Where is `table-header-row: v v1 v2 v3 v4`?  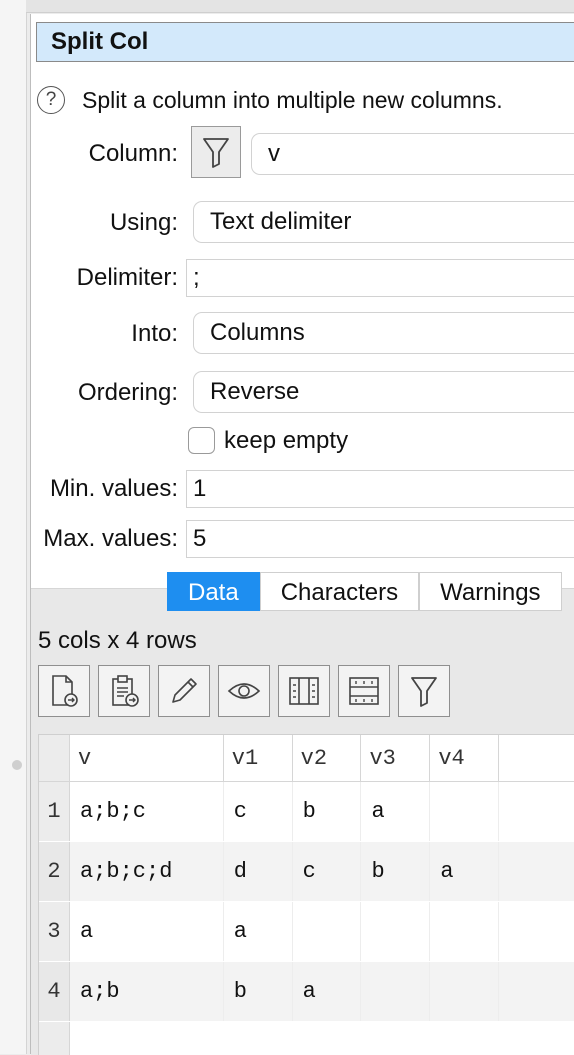
table-header-row: v v1 v2 v3 v4 is located at coordinates (306, 758).